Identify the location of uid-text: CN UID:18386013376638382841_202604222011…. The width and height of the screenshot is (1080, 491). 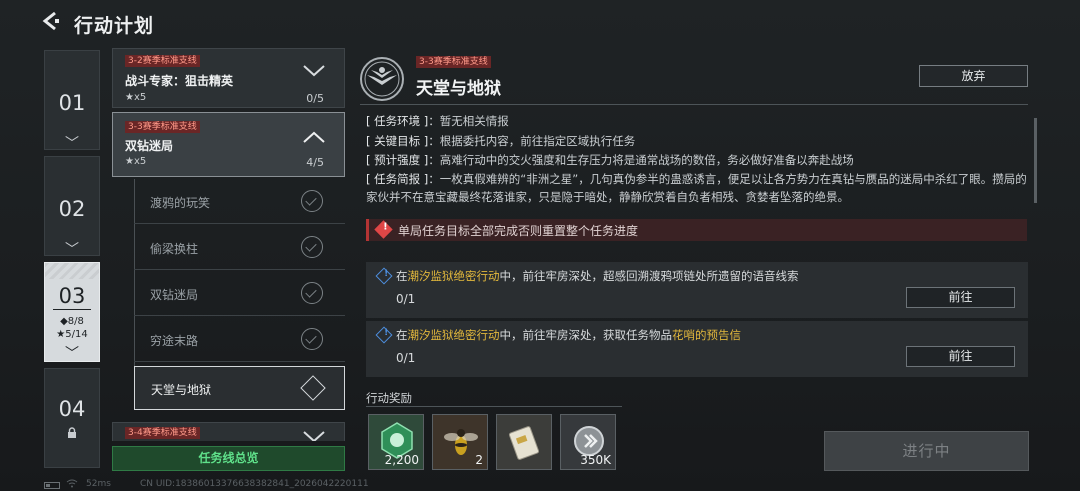
(254, 484).